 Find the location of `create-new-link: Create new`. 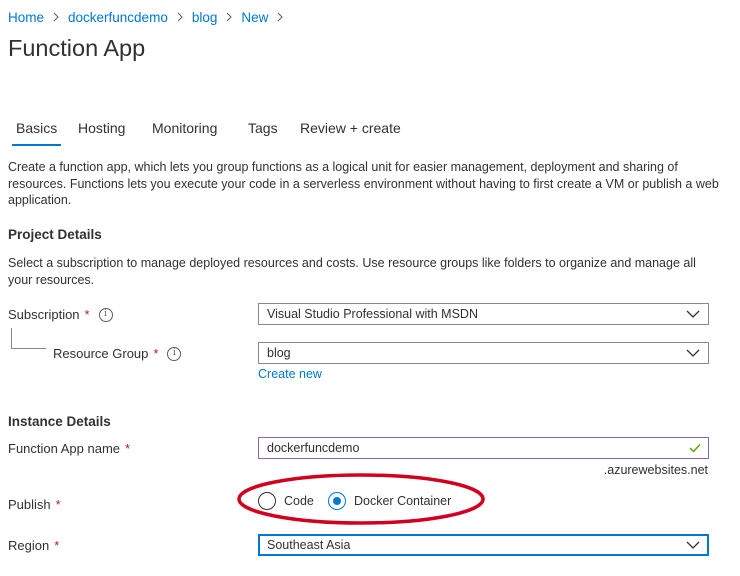

create-new-link: Create new is located at coordinates (290, 374).